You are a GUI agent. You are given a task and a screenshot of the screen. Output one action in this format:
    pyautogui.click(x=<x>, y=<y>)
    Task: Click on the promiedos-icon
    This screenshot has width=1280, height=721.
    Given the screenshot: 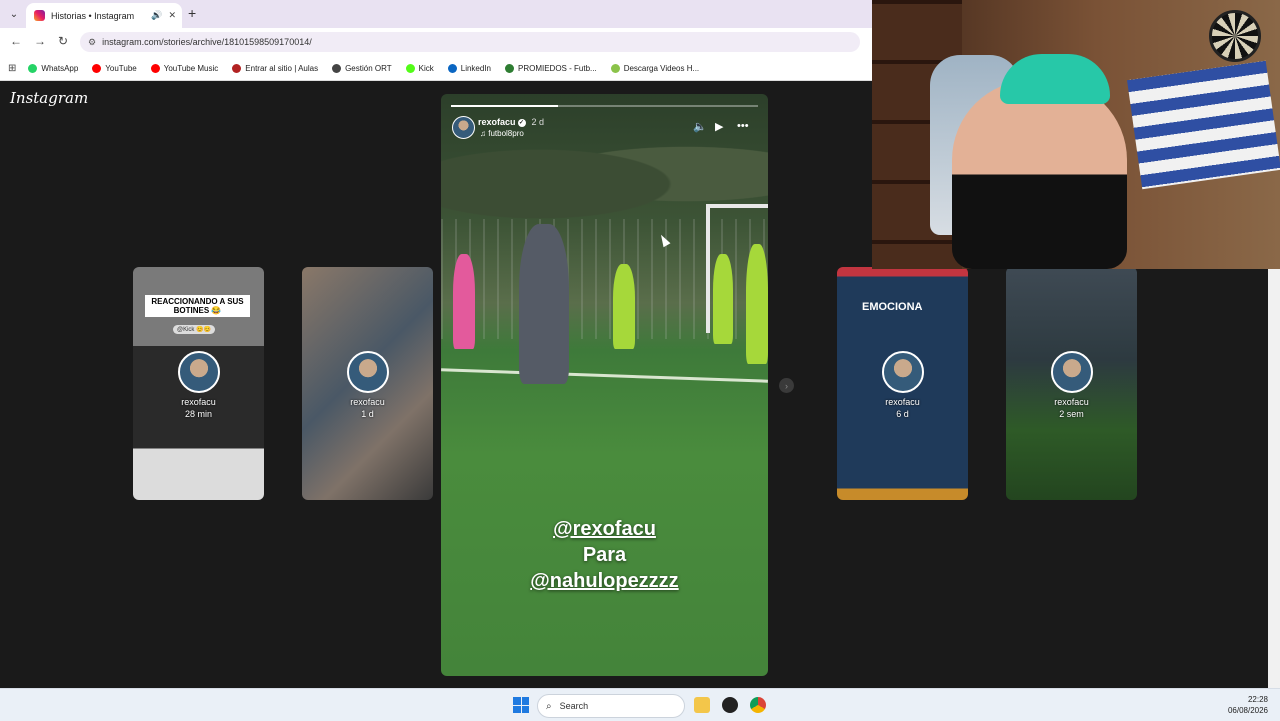 What is the action you would take?
    pyautogui.click(x=509, y=68)
    